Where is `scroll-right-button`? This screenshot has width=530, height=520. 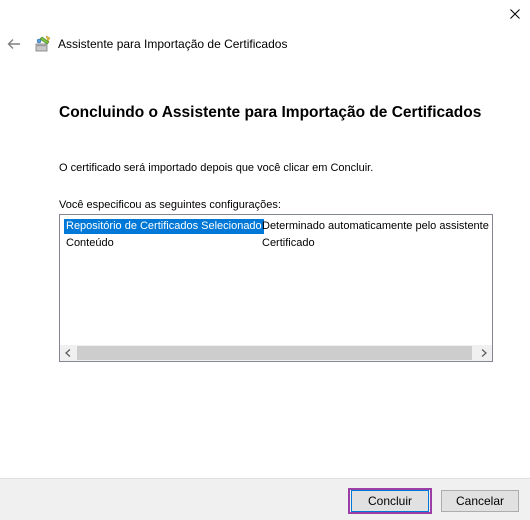
scroll-right-button is located at coordinates (484, 353).